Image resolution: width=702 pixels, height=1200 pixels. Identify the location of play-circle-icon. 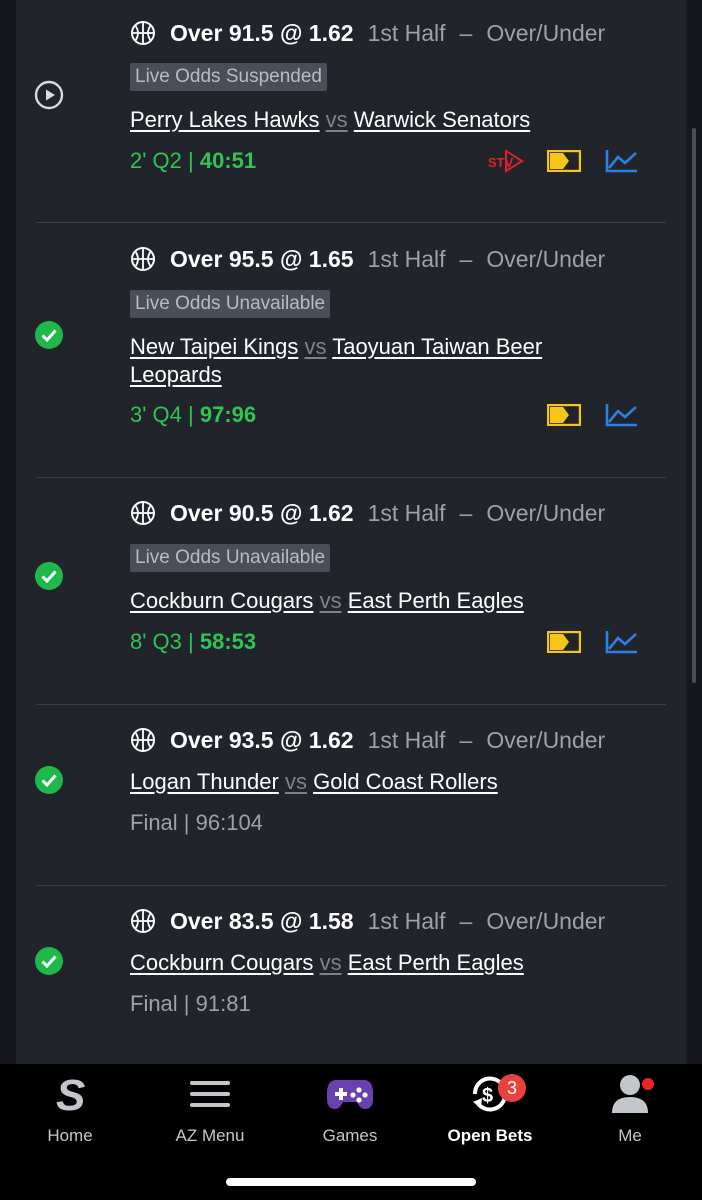
(49, 95).